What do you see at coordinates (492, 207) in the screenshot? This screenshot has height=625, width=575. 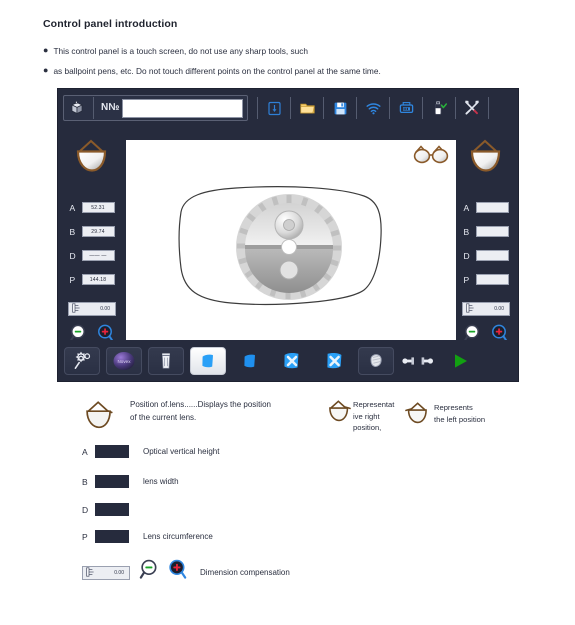 I see `value-a-field` at bounding box center [492, 207].